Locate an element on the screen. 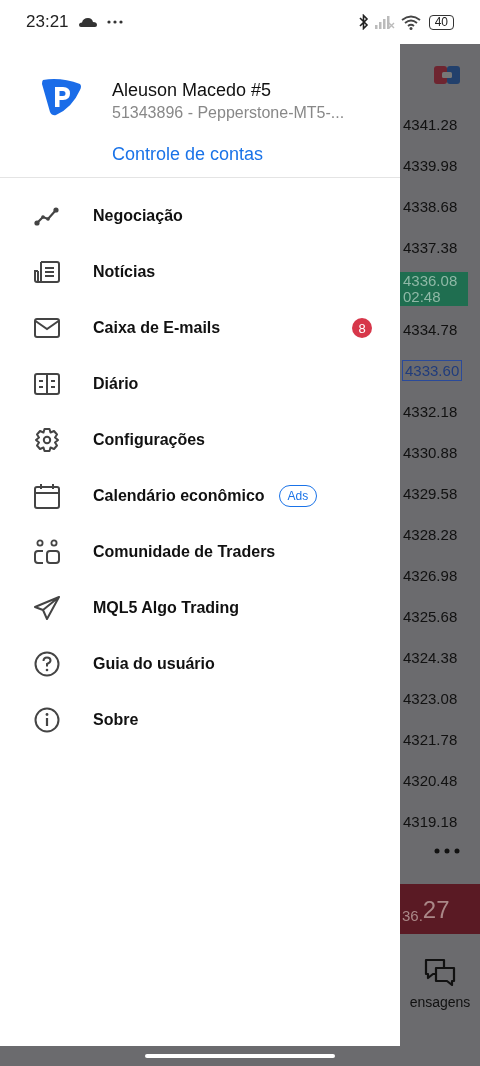 This screenshot has width=480, height=1066. info-icon is located at coordinates (47, 720).